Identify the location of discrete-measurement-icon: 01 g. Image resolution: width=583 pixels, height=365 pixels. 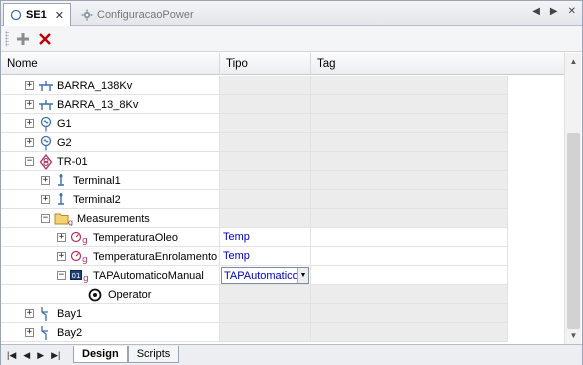
(80, 276).